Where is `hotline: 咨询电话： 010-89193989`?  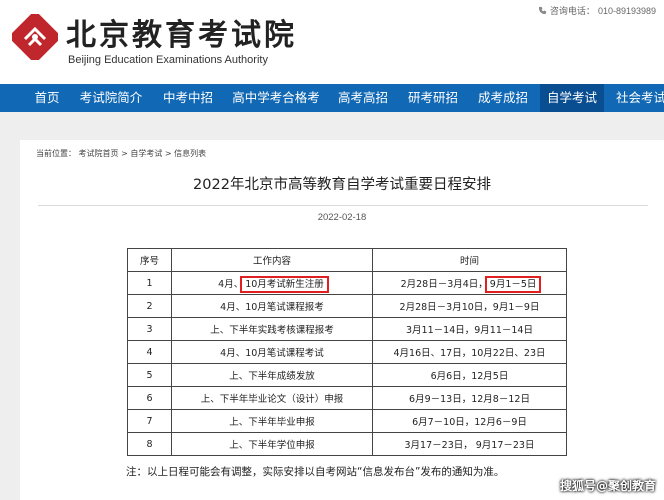 hotline: 咨询电话： 010-89193989 is located at coordinates (597, 10).